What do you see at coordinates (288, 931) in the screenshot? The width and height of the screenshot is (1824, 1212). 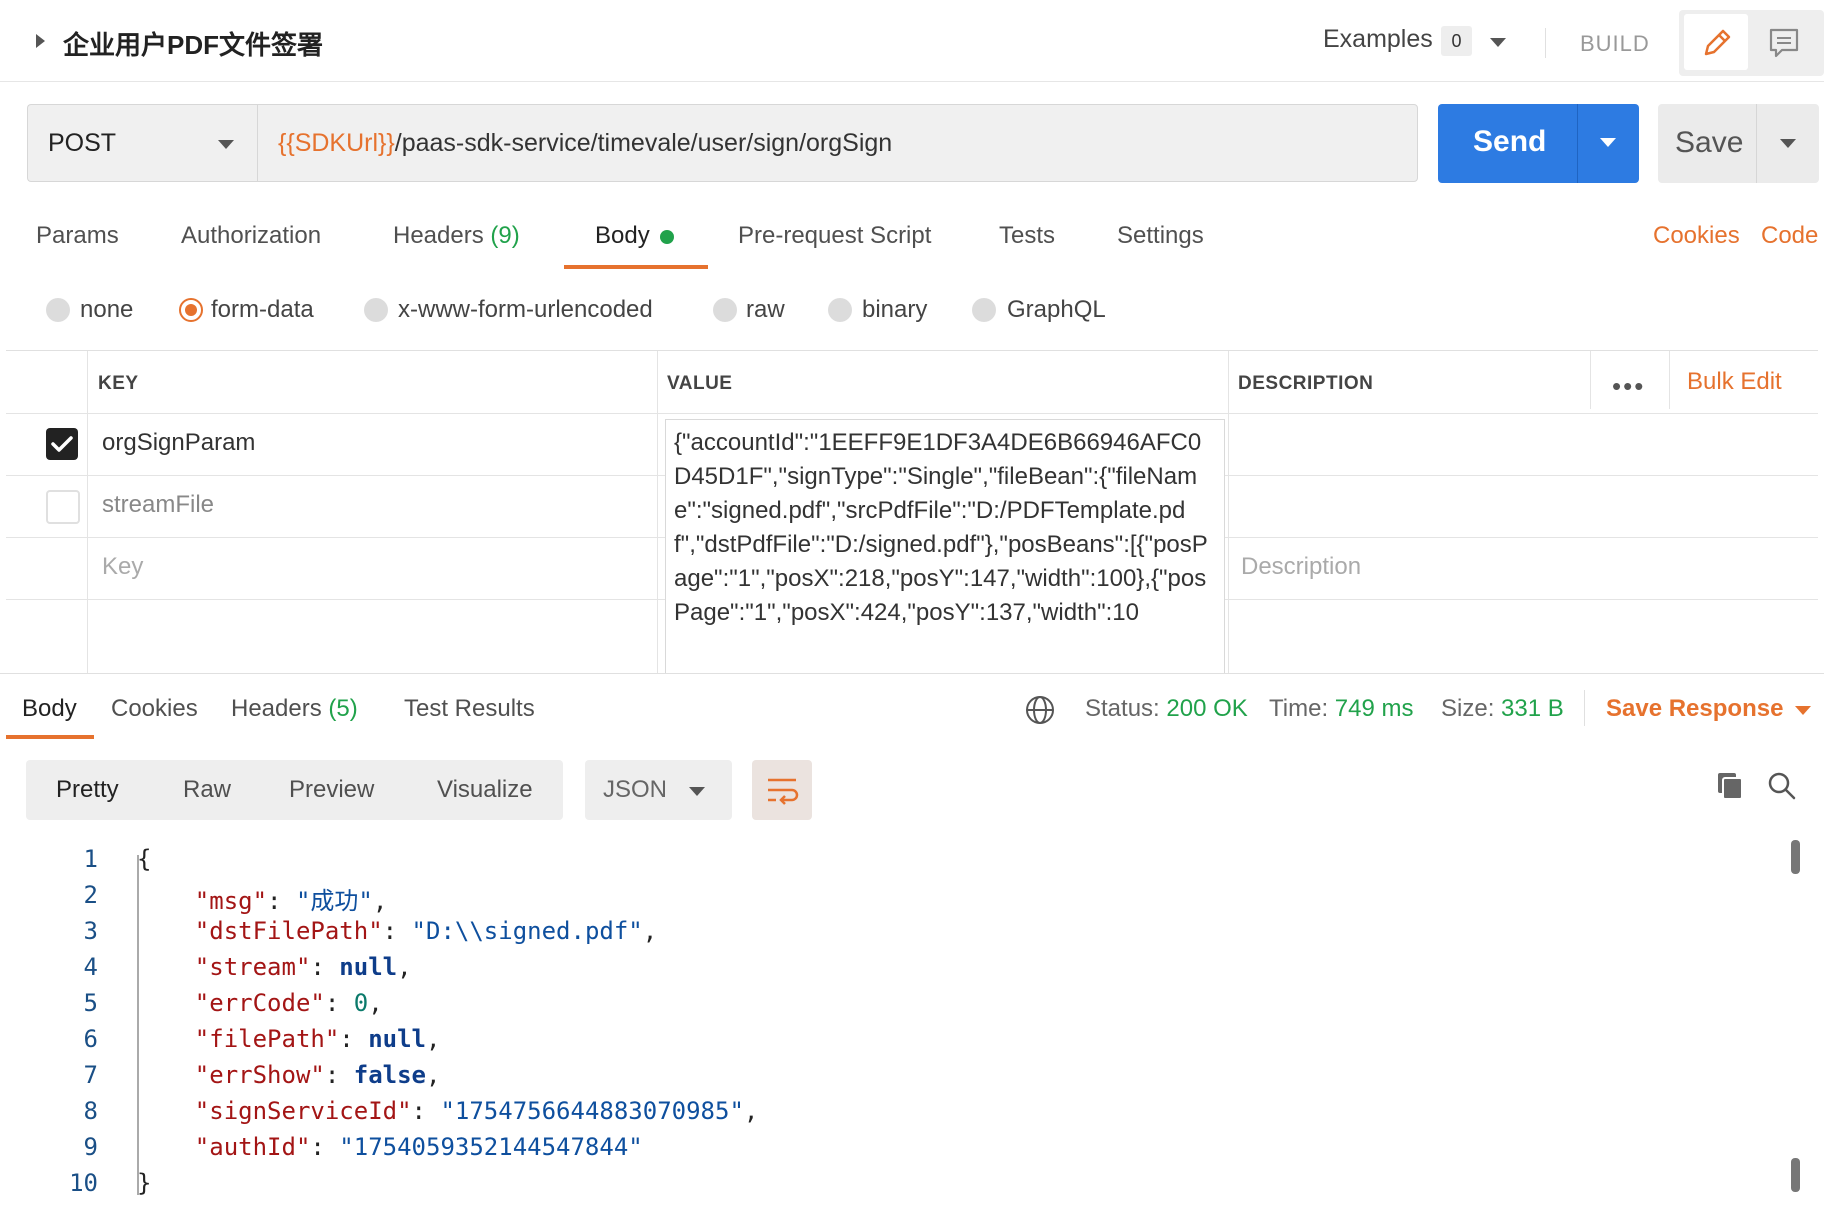 I see `json-key: "dstFilePath"` at bounding box center [288, 931].